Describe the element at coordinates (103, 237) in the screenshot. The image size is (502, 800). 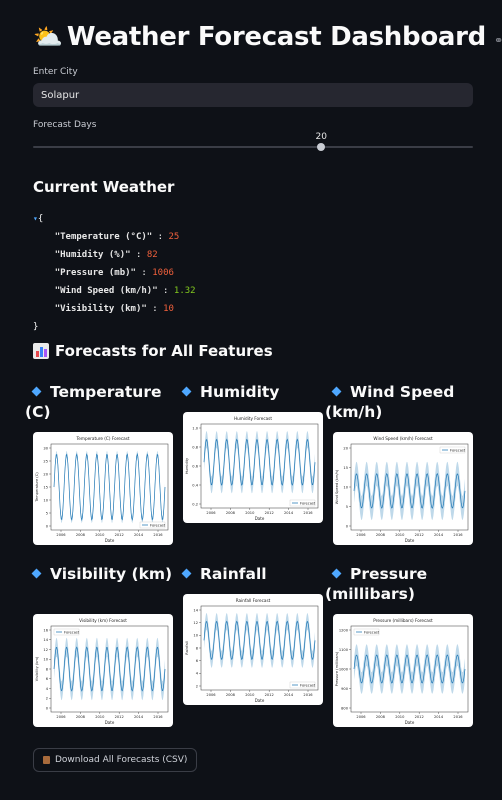
I see `json-key: "Temperature (°C)"` at that location.